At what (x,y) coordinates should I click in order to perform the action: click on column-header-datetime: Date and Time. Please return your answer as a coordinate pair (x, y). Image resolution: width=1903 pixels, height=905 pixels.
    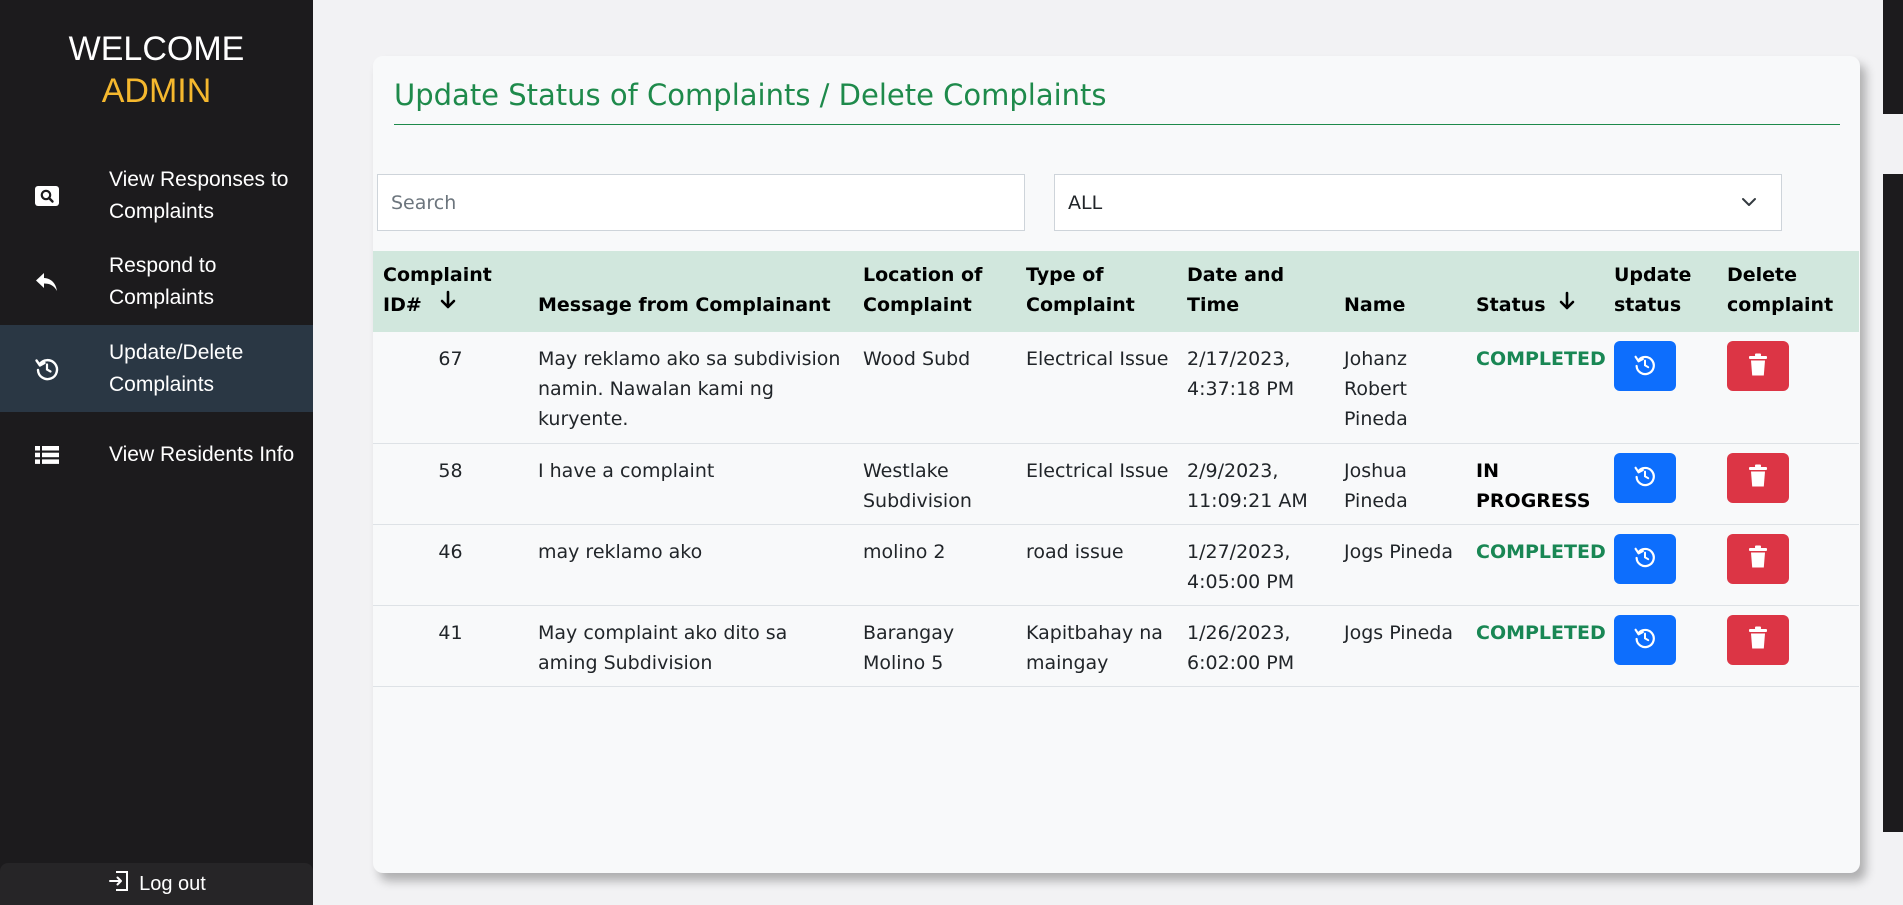
    Looking at the image, I should click on (1236, 290).